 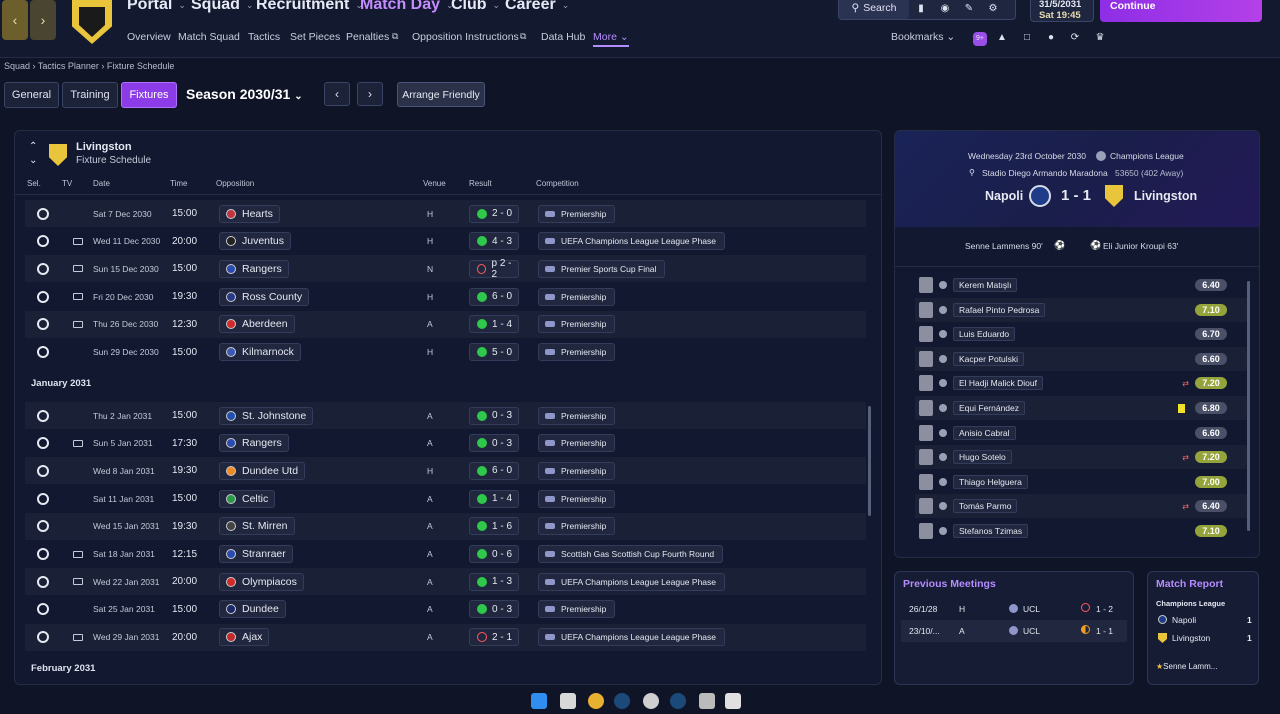 I want to click on sub-set-pieces: Set Pieces, so click(x=315, y=37).